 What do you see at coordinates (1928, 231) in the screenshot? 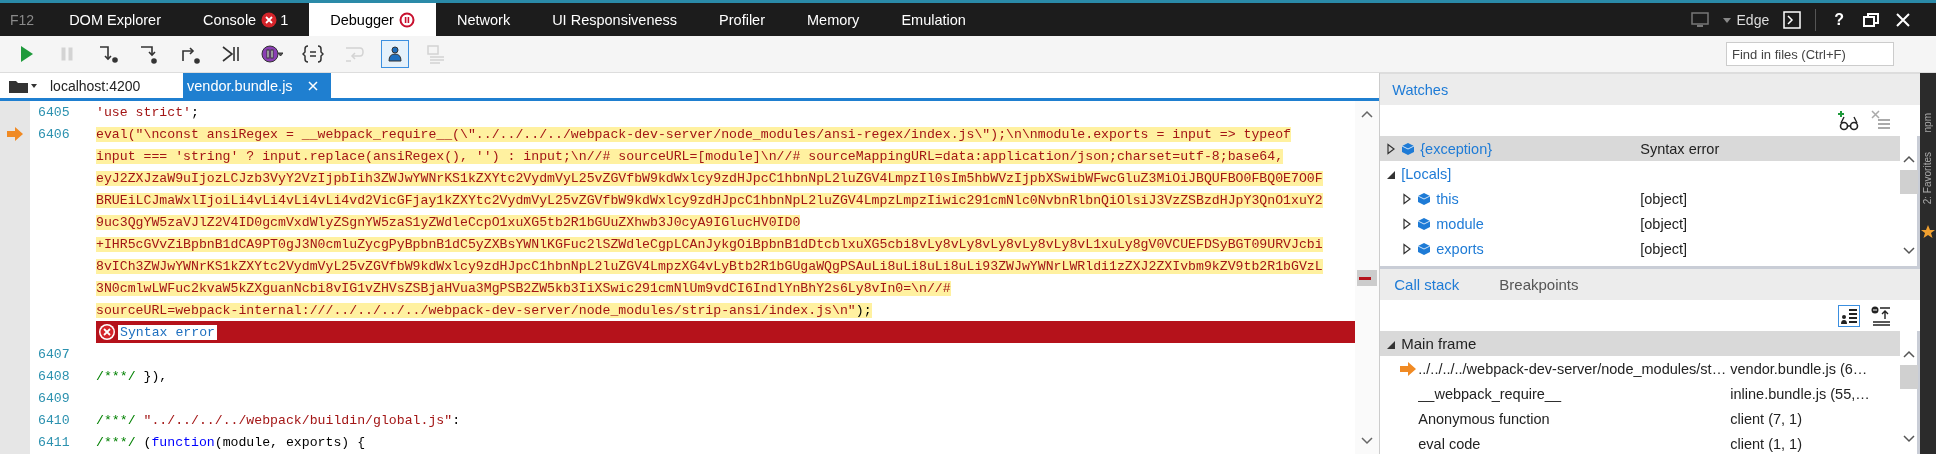
I see `star-icon` at bounding box center [1928, 231].